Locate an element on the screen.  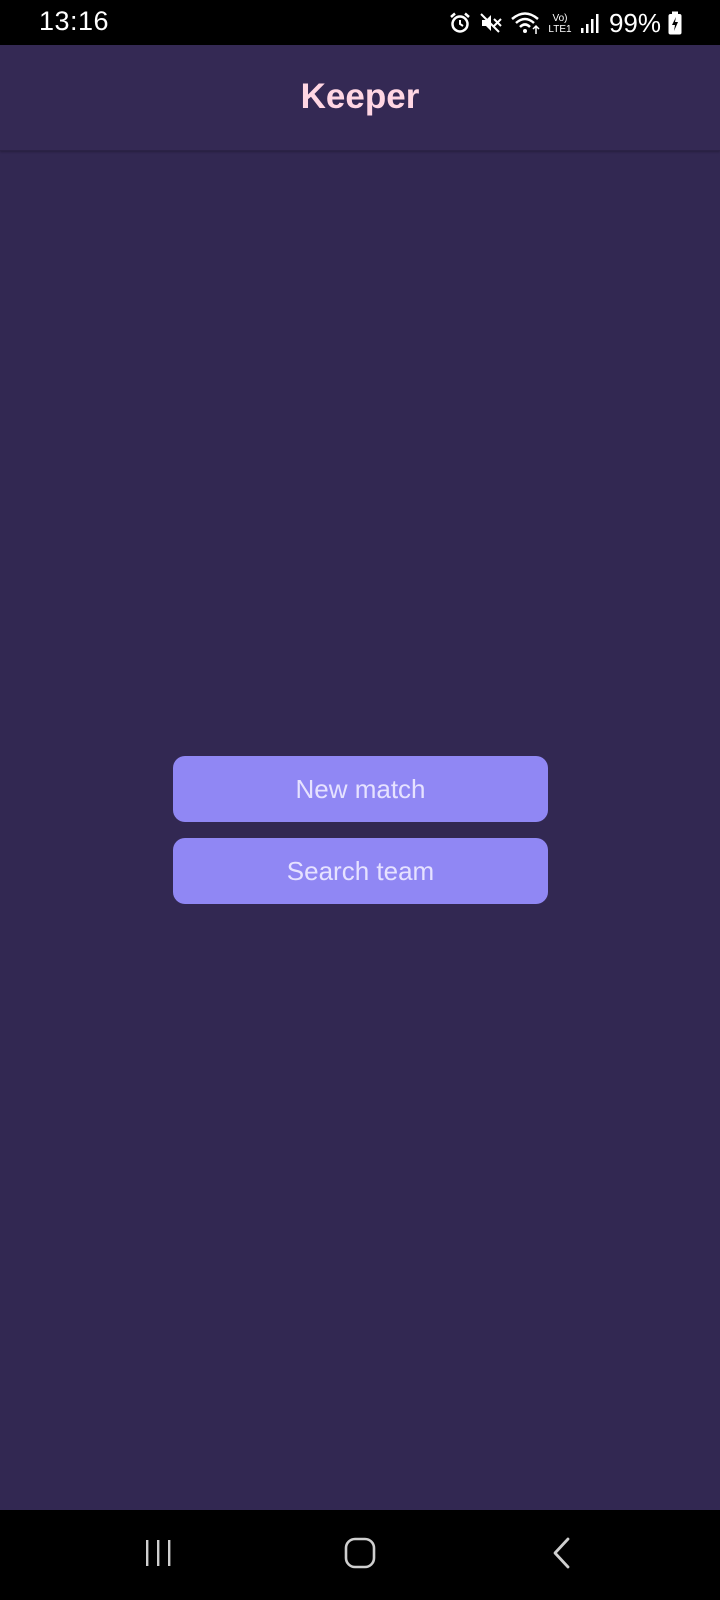
alarm-icon is located at coordinates (460, 23).